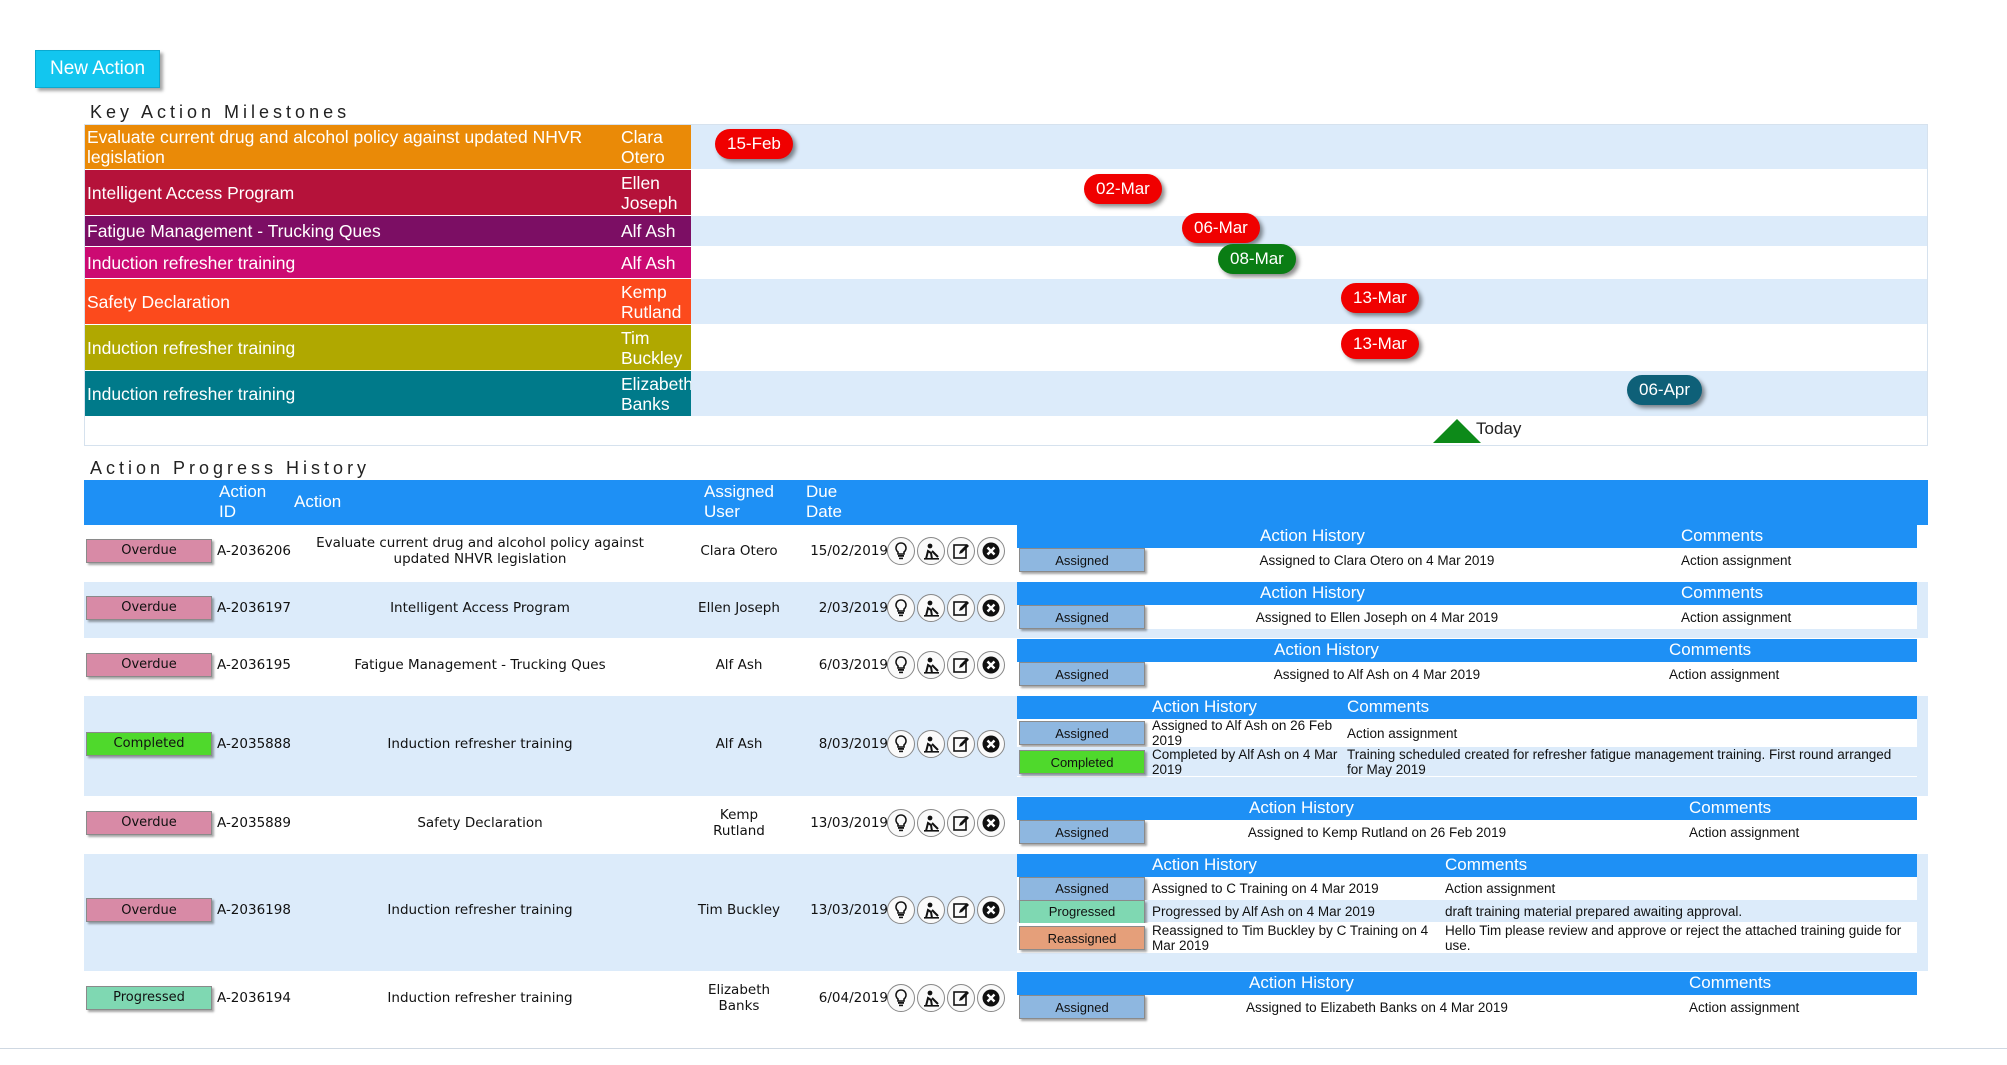  What do you see at coordinates (1082, 911) in the screenshot?
I see `history-status-button: Progressed` at bounding box center [1082, 911].